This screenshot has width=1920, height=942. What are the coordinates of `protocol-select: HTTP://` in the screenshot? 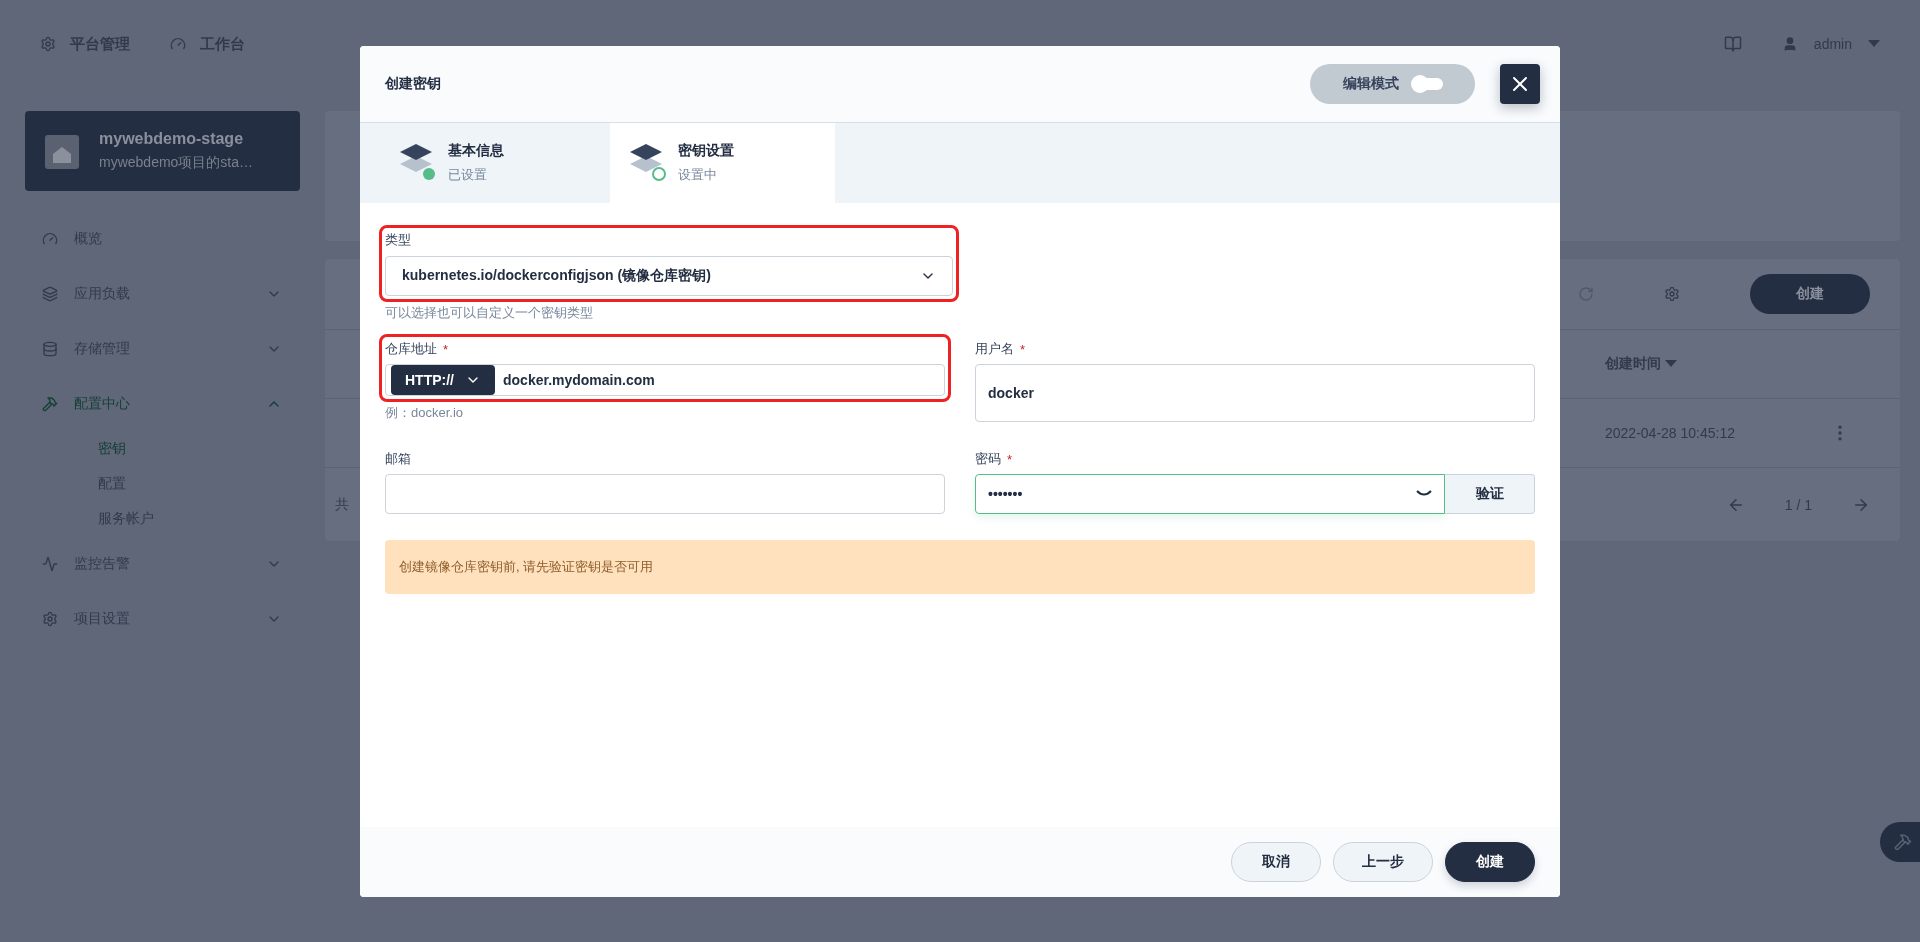 It's located at (443, 380).